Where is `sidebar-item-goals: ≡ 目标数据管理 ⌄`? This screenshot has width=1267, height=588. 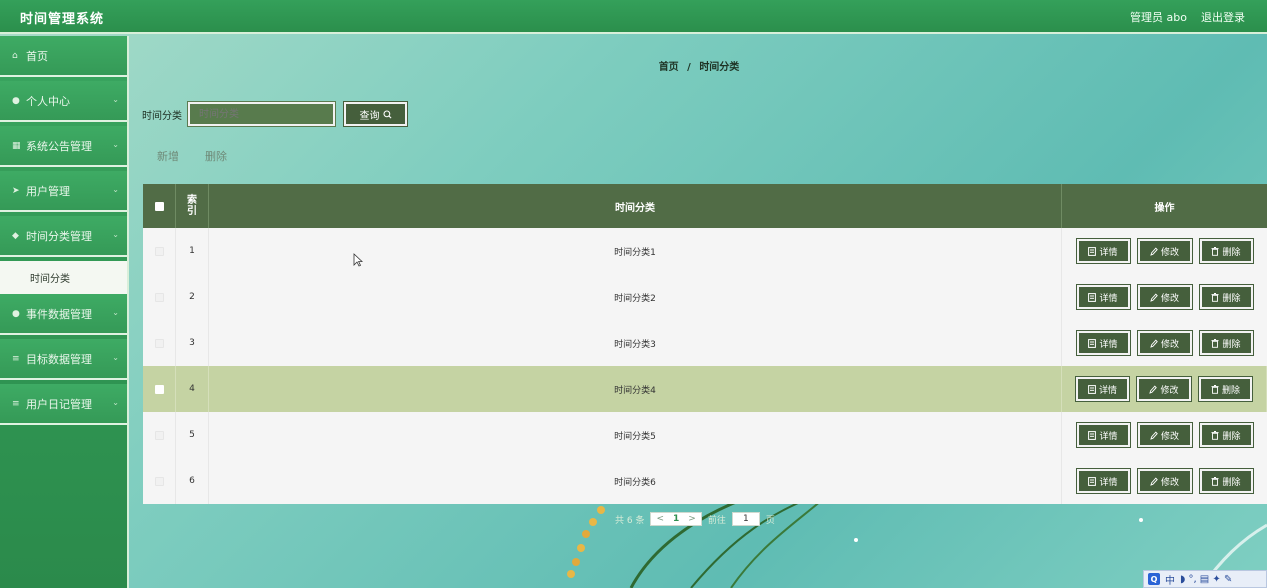 sidebar-item-goals: ≡ 目标数据管理 ⌄ is located at coordinates (63, 359).